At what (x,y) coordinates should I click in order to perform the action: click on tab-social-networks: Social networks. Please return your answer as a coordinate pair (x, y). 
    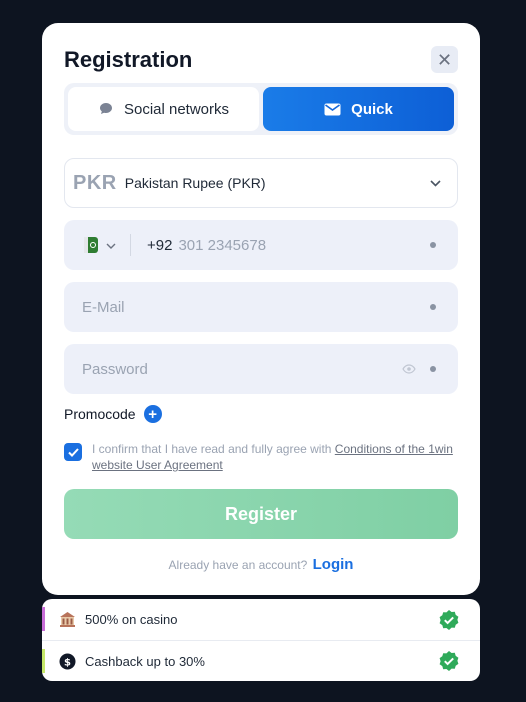
    Looking at the image, I should click on (163, 109).